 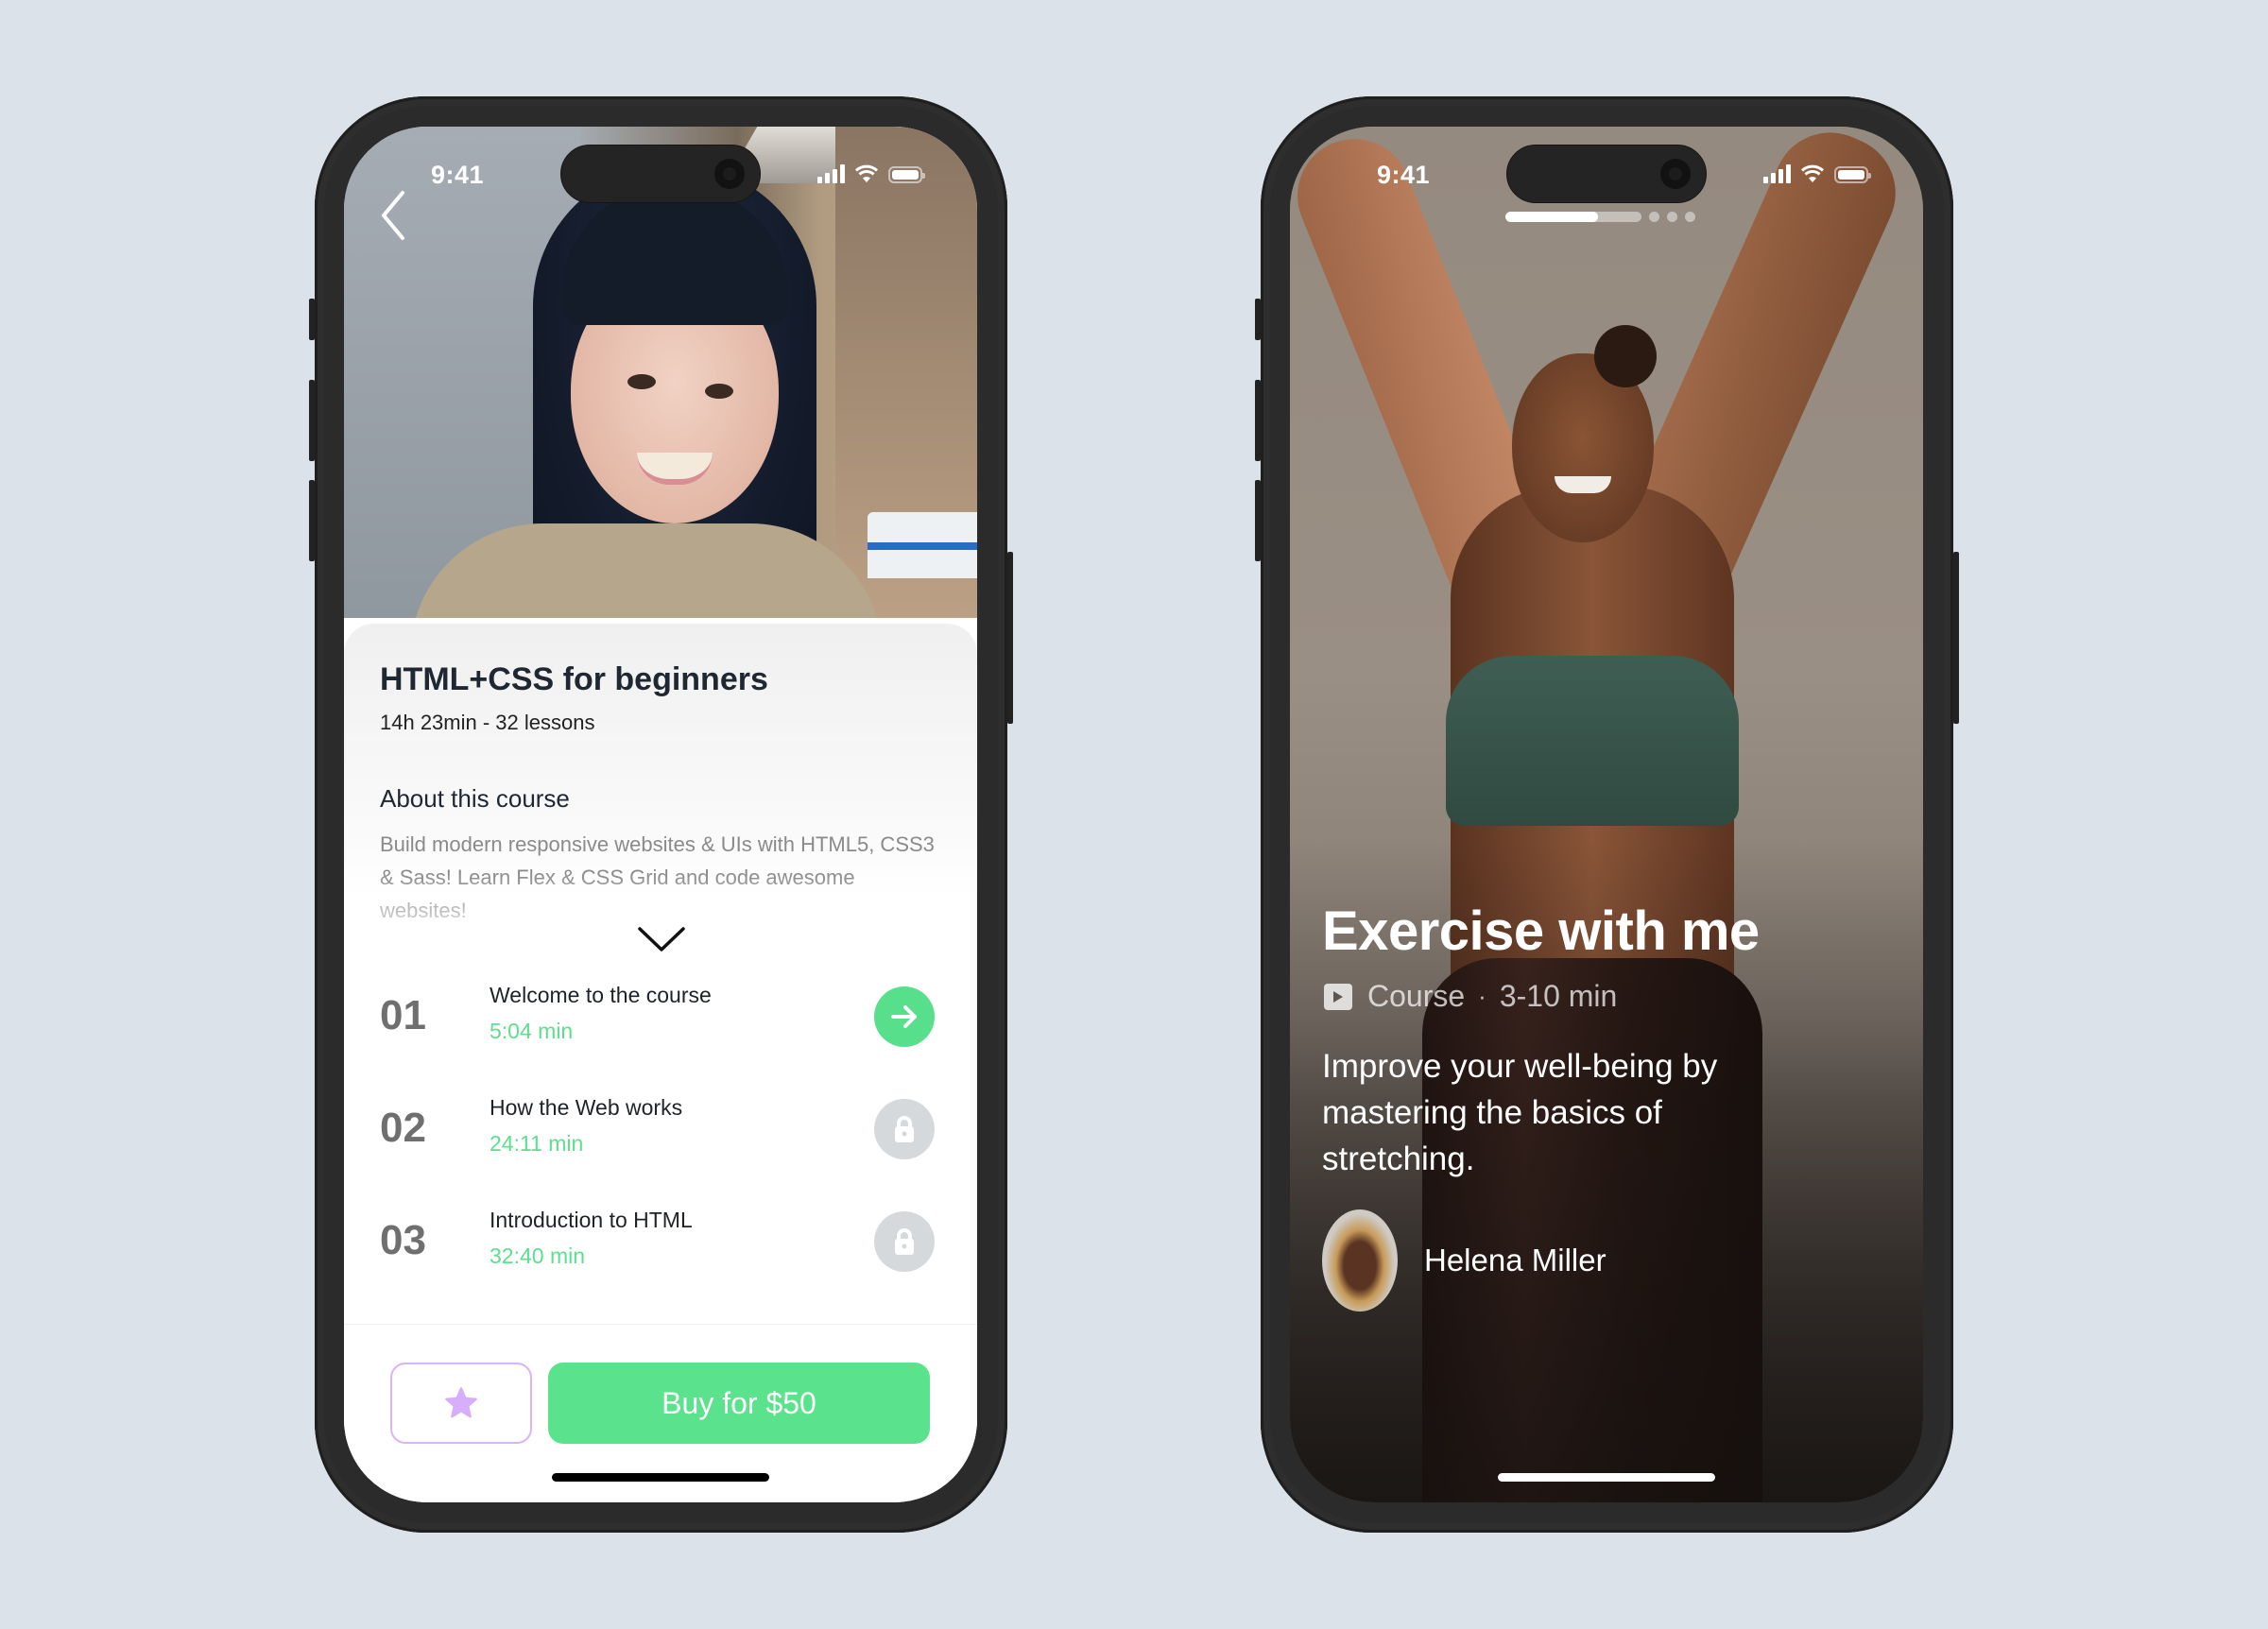 What do you see at coordinates (1515, 1260) in the screenshot?
I see `author-name: Helena Miller` at bounding box center [1515, 1260].